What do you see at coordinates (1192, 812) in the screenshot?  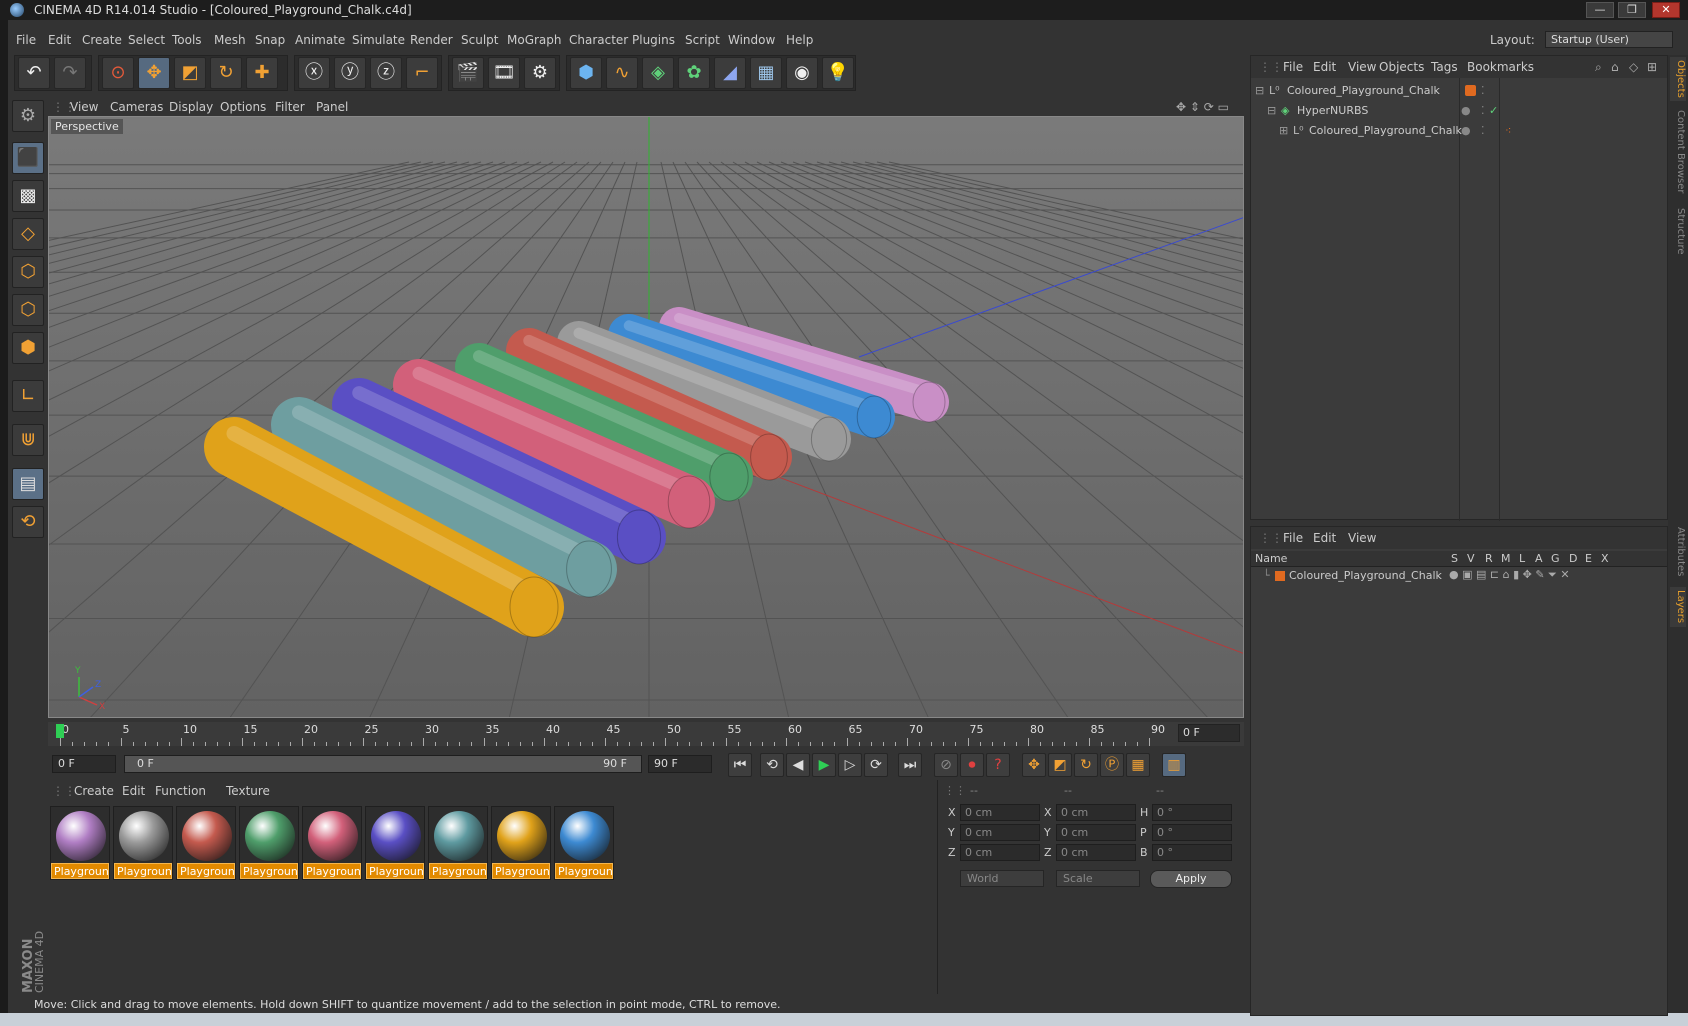 I see `rot-h-field: 0 °` at bounding box center [1192, 812].